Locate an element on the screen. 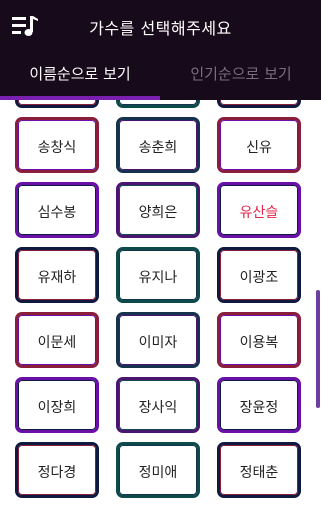 The image size is (321, 512). singer-button: 유재하 is located at coordinates (57, 275).